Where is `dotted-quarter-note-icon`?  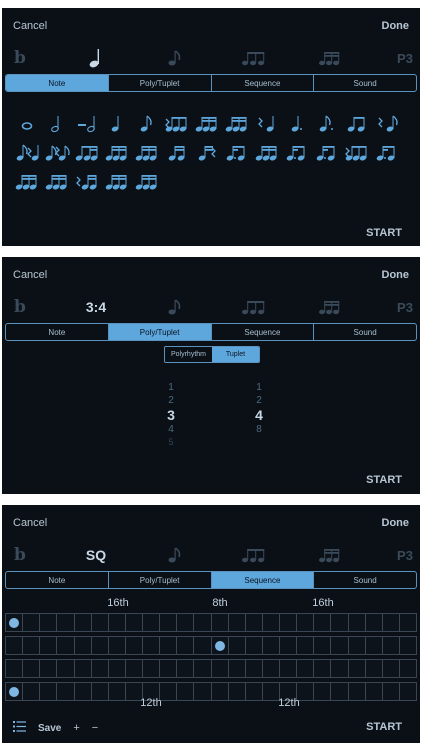
dotted-quarter-note-icon is located at coordinates (297, 123).